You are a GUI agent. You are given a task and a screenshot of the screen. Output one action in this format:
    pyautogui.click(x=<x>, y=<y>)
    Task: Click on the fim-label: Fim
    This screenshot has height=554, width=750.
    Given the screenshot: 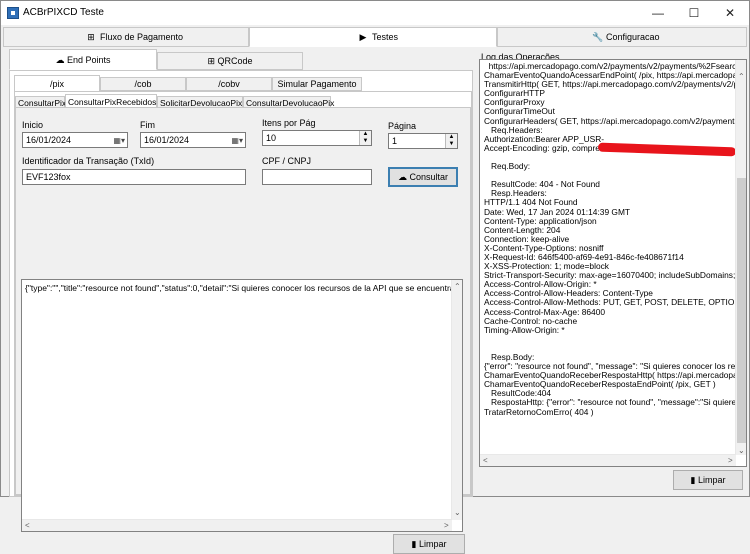 What is the action you would take?
    pyautogui.click(x=147, y=125)
    